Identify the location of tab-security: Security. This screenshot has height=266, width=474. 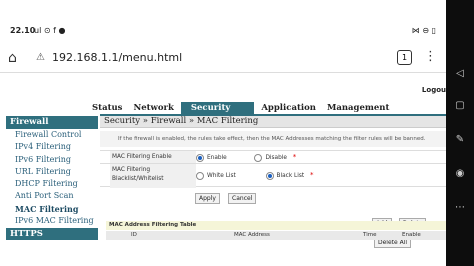
(217, 108).